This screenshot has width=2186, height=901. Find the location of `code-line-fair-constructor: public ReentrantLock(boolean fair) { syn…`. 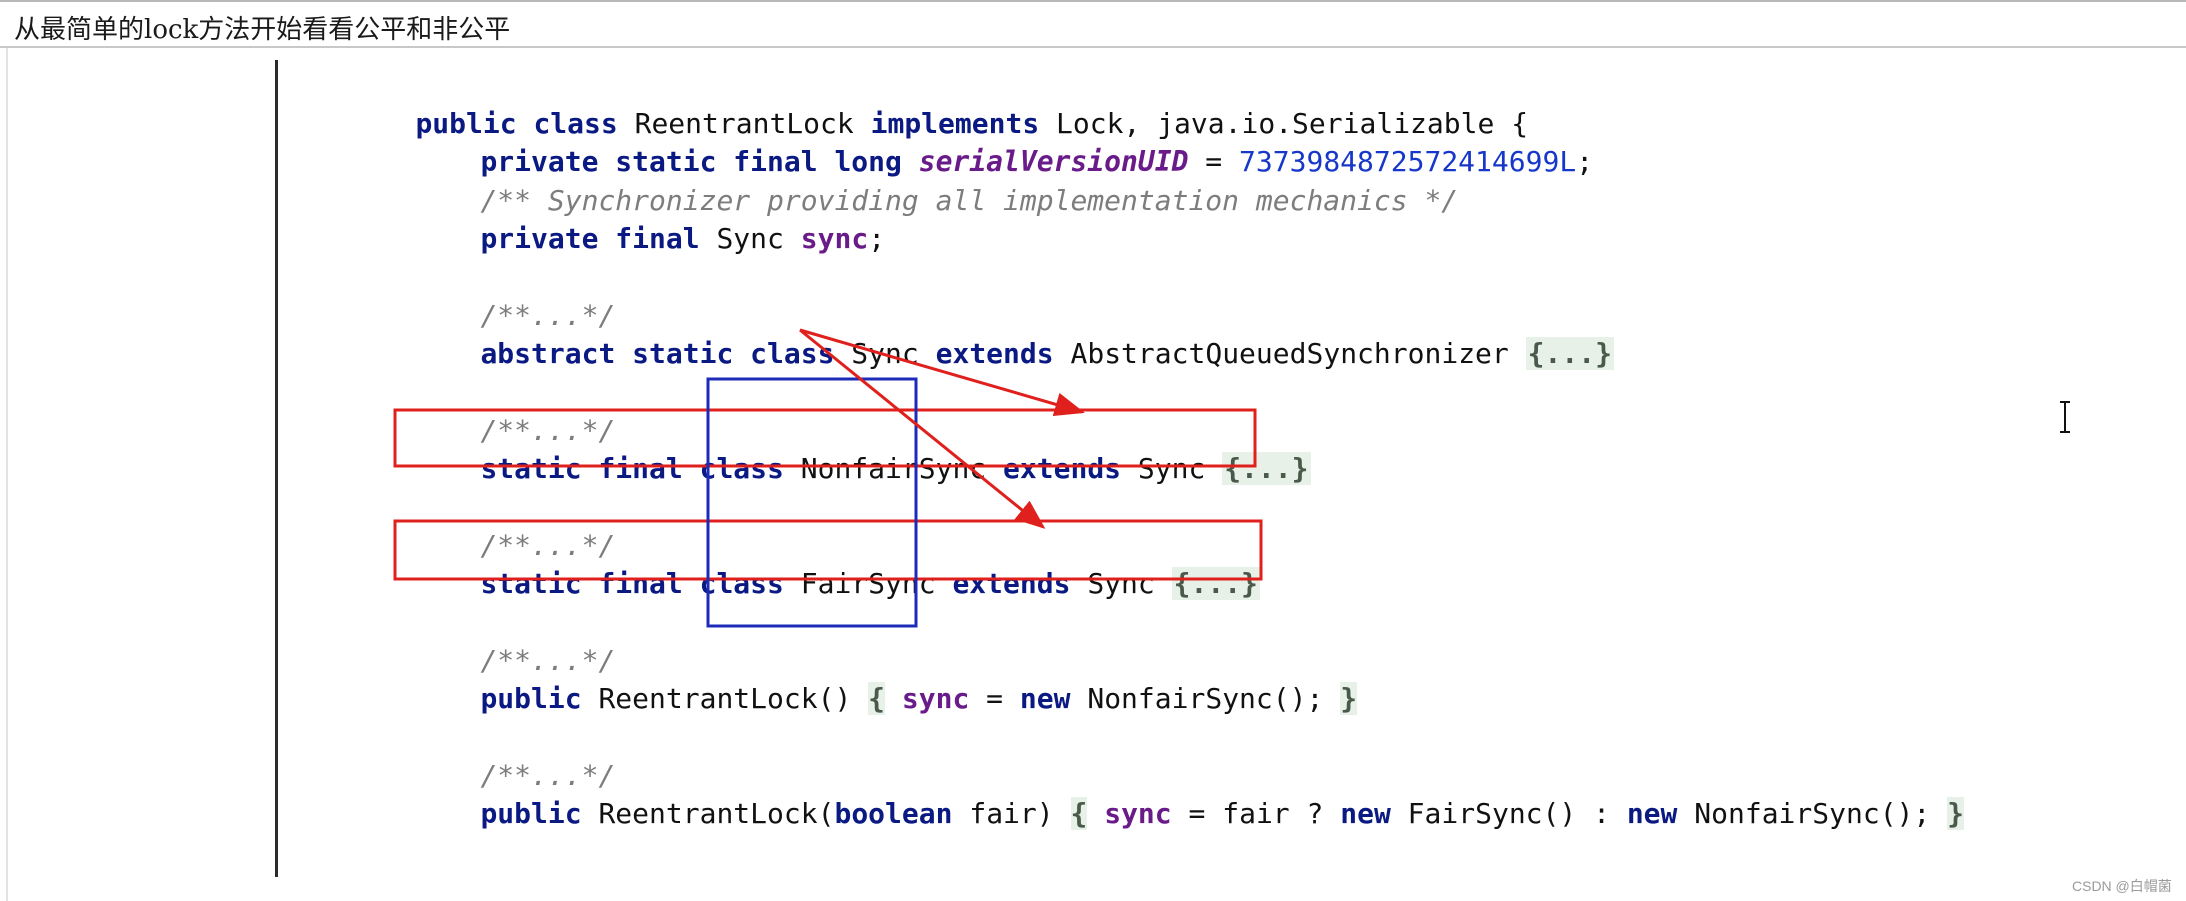

code-line-fair-constructor: public ReentrantLock(boolean fair) { syn… is located at coordinates (1188, 793).